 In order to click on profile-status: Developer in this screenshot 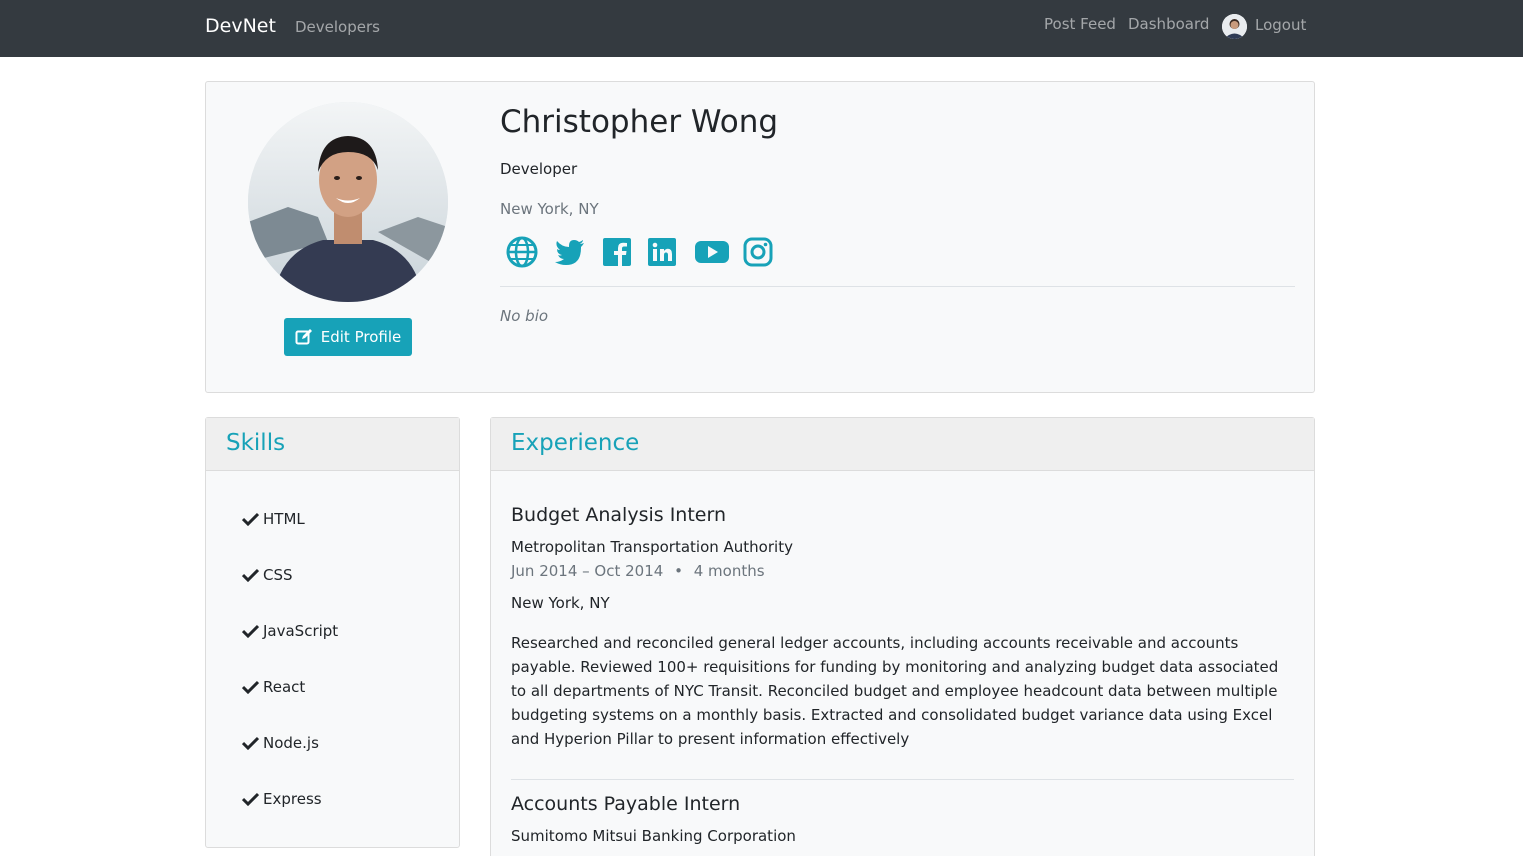, I will do `click(539, 169)`.